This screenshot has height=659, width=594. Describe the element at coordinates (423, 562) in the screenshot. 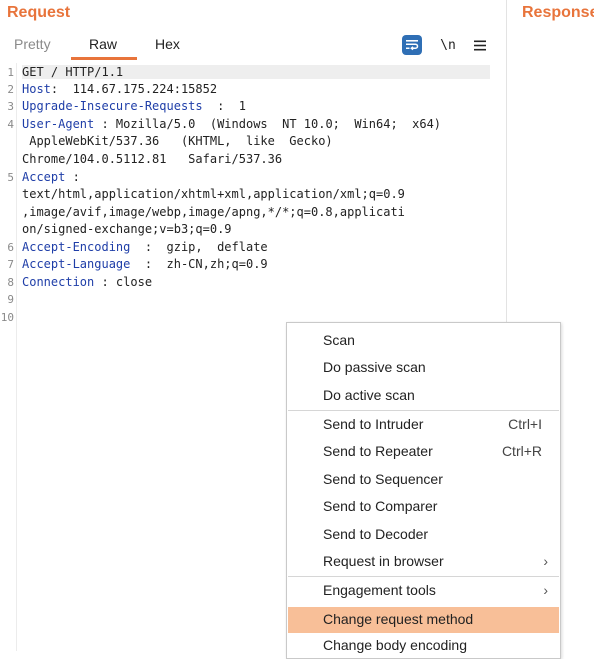

I see `menu-item-request-in-browser: Request in browser ›` at that location.